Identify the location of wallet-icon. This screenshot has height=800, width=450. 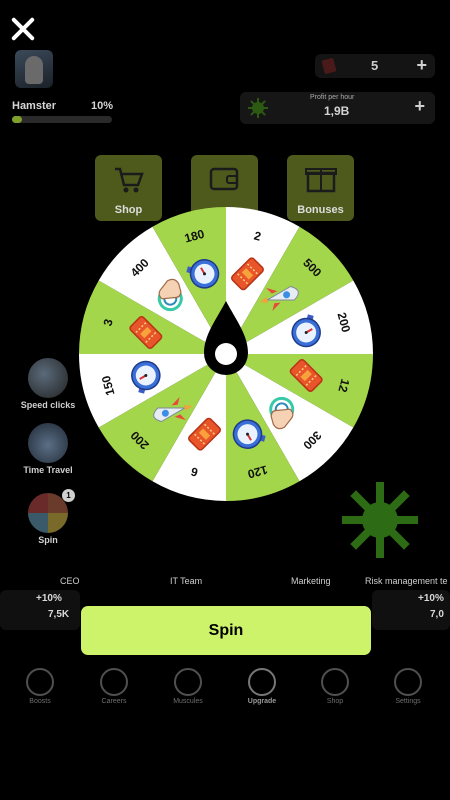
(224, 179).